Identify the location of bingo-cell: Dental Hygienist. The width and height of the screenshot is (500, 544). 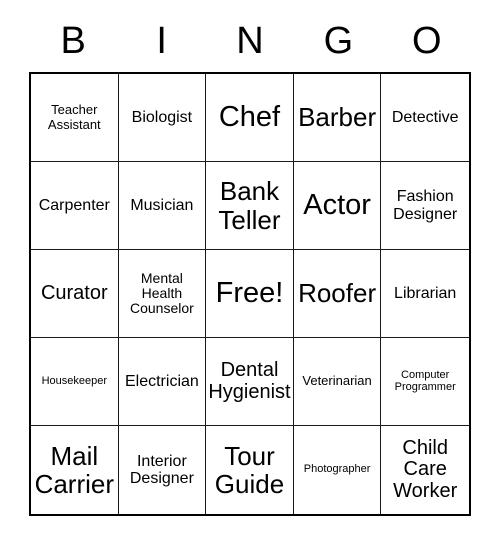
(250, 382).